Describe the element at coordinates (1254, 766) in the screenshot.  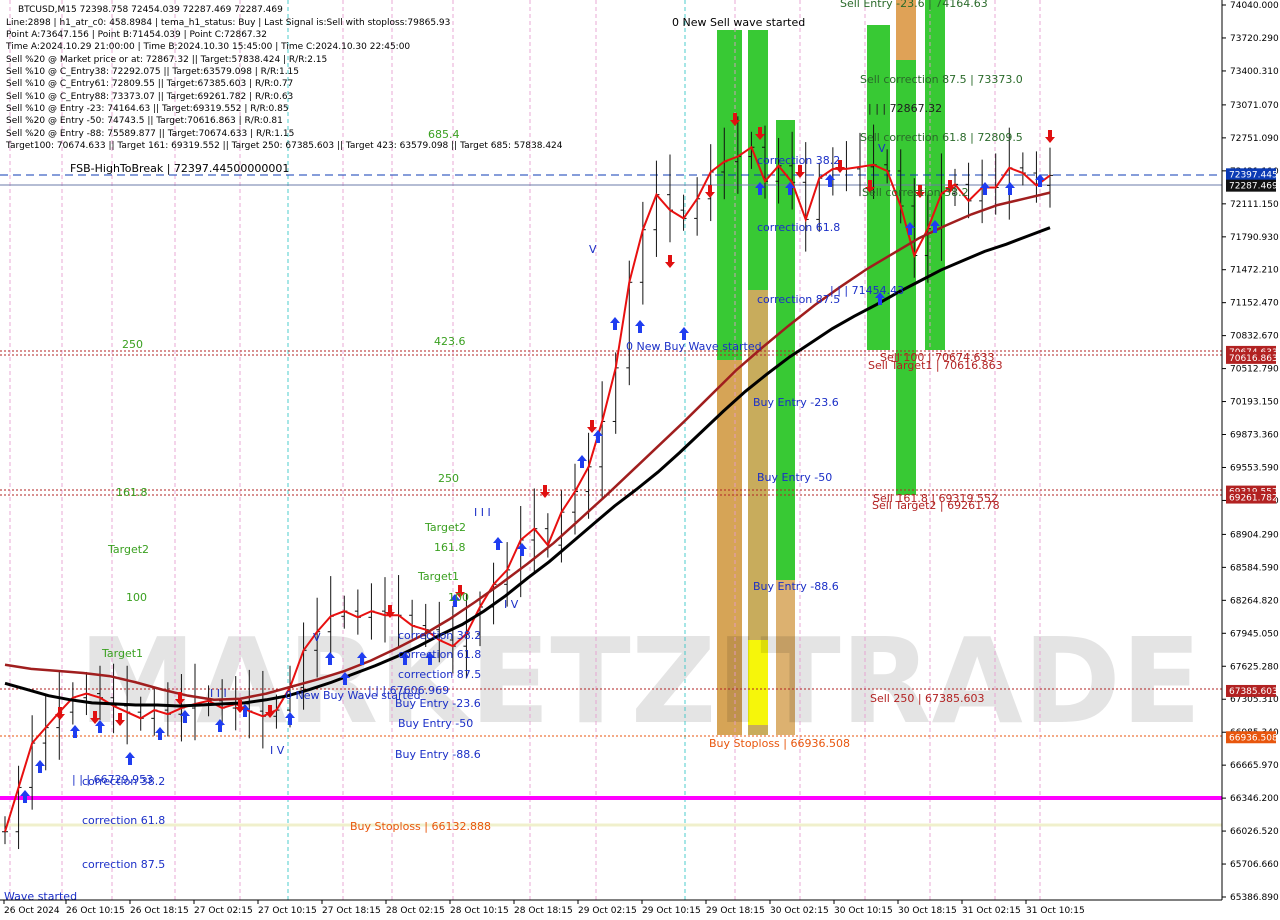
I see `price-tick-label: 66665.970` at that location.